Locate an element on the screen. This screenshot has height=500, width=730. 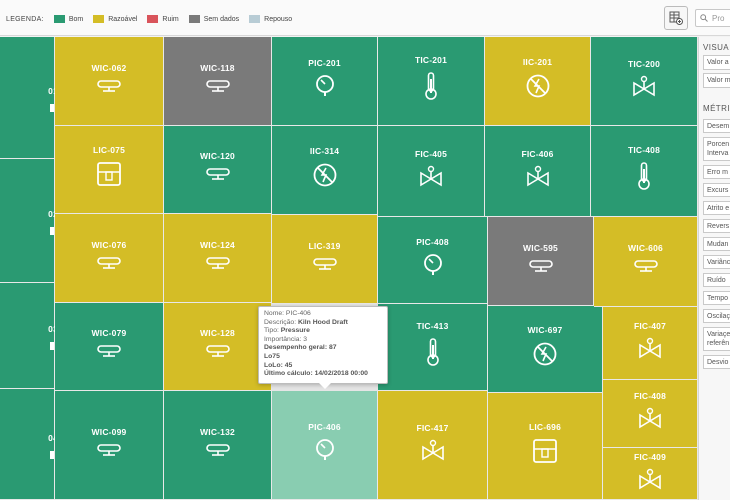
tooltip-type-row: Tipo: Pressure is located at coordinates (323, 331).